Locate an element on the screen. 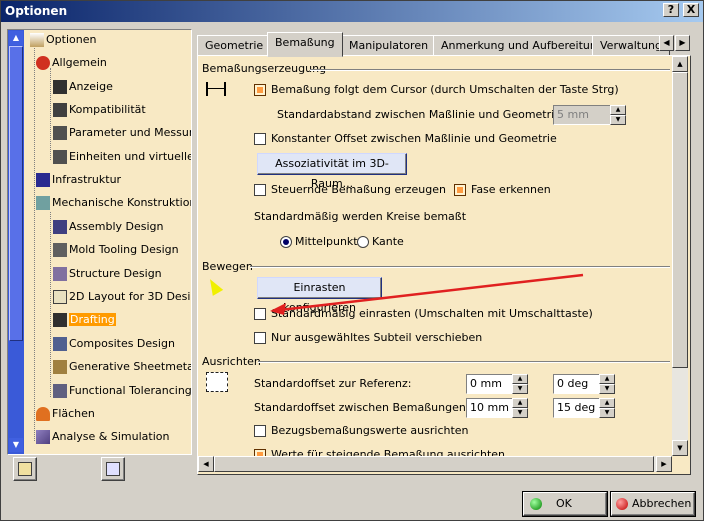 This screenshot has width=704, height=521. tree-item-assembly-design: Assembly Design is located at coordinates (108, 227).